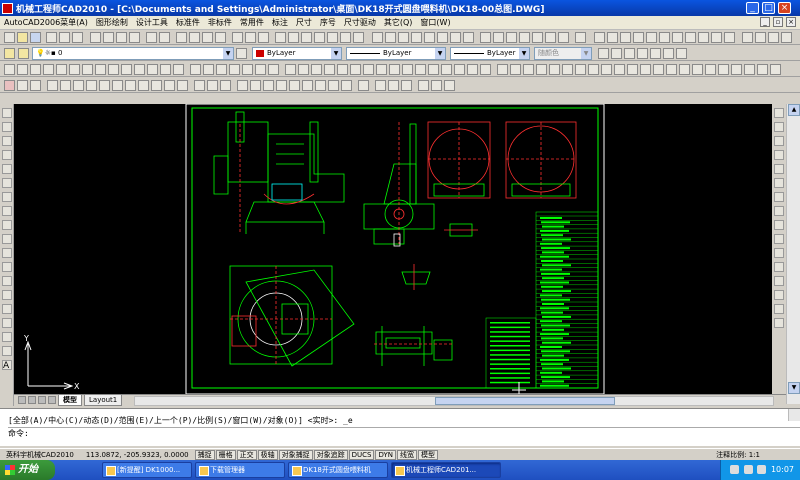  I want to click on hole-dim-icon, so click(651, 37).